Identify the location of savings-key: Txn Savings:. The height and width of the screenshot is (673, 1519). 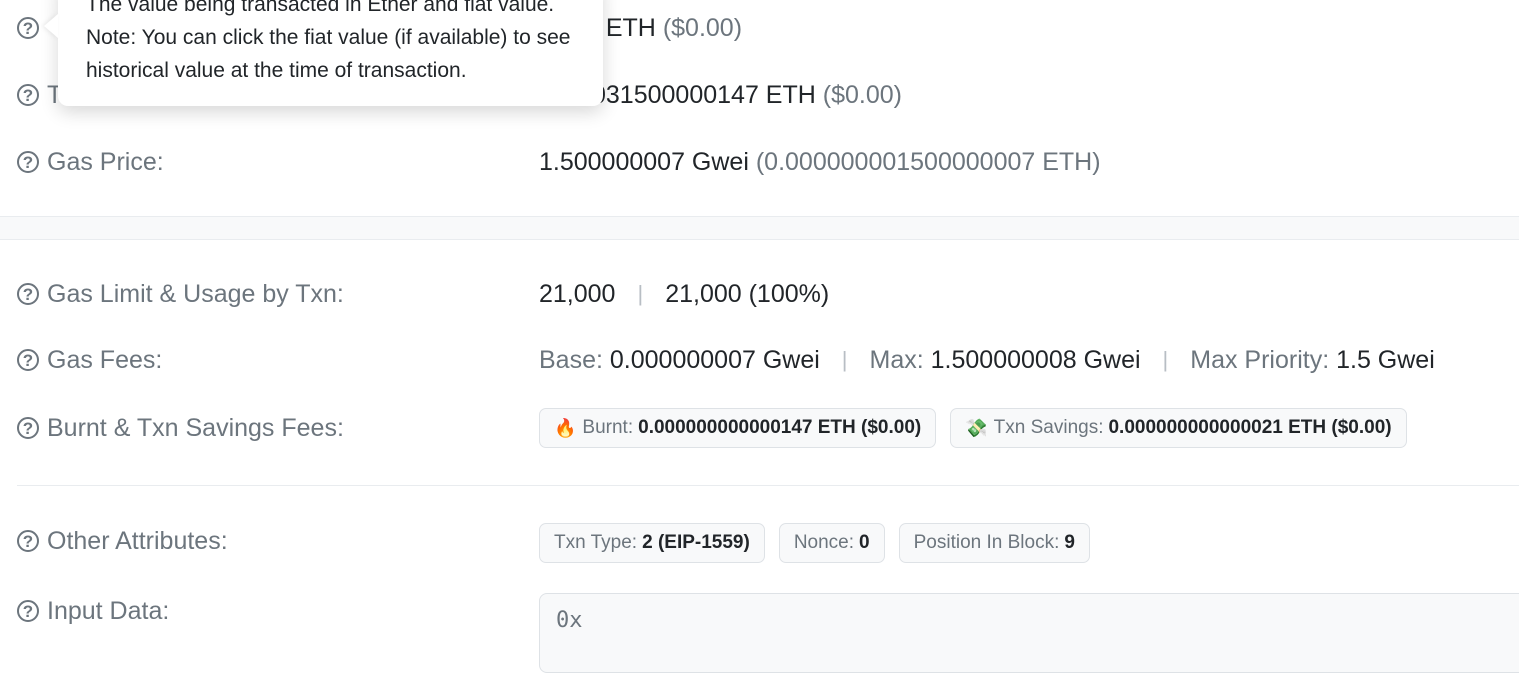
(1048, 427).